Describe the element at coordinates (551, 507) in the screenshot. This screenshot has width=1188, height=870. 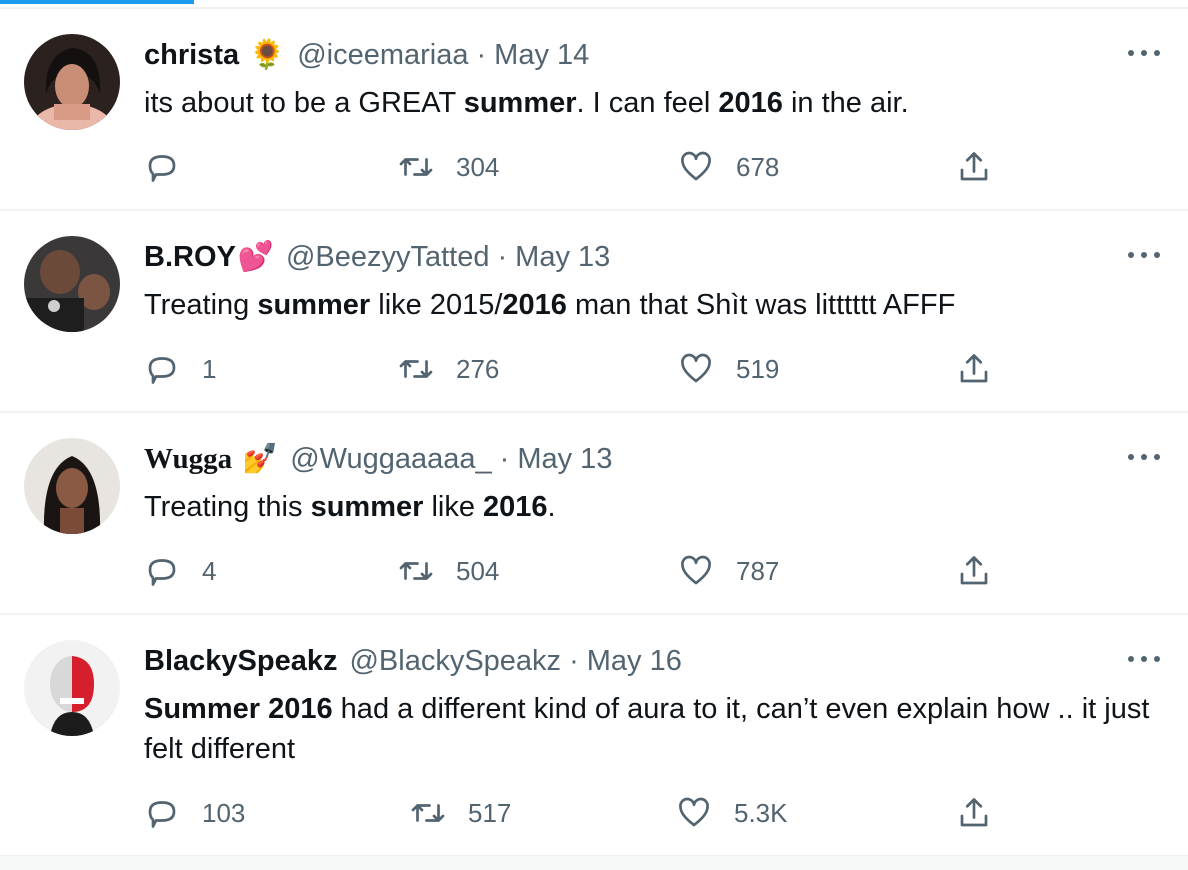
I see `text-part: .` at that location.